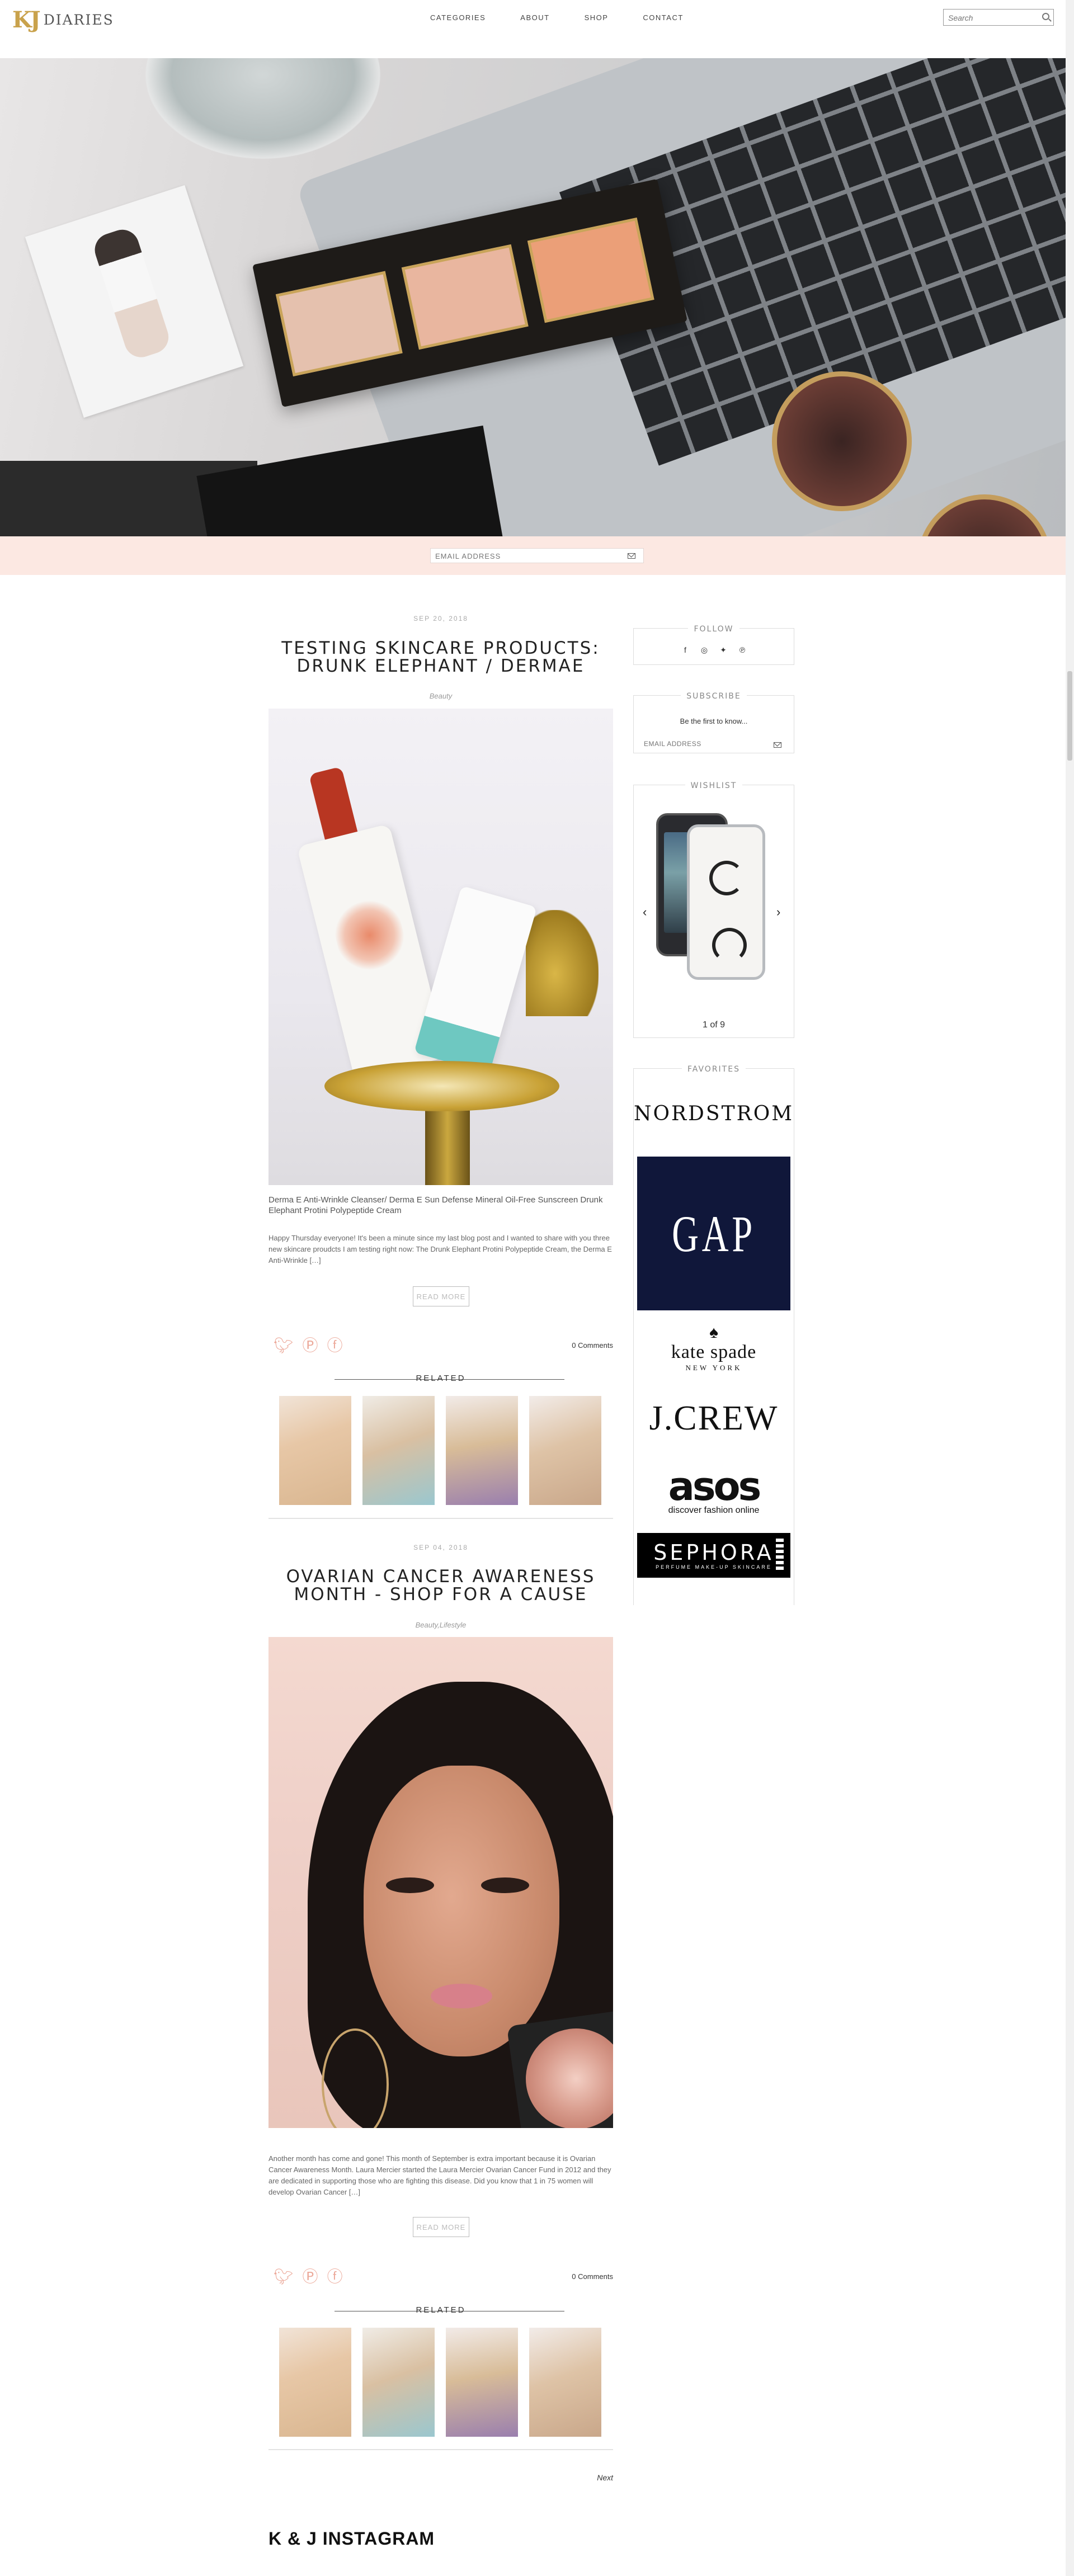 Image resolution: width=1074 pixels, height=2576 pixels. I want to click on site-header: KJ DIARIES CATEGORIES ABOUT SHOP CONTACT, so click(537, 29).